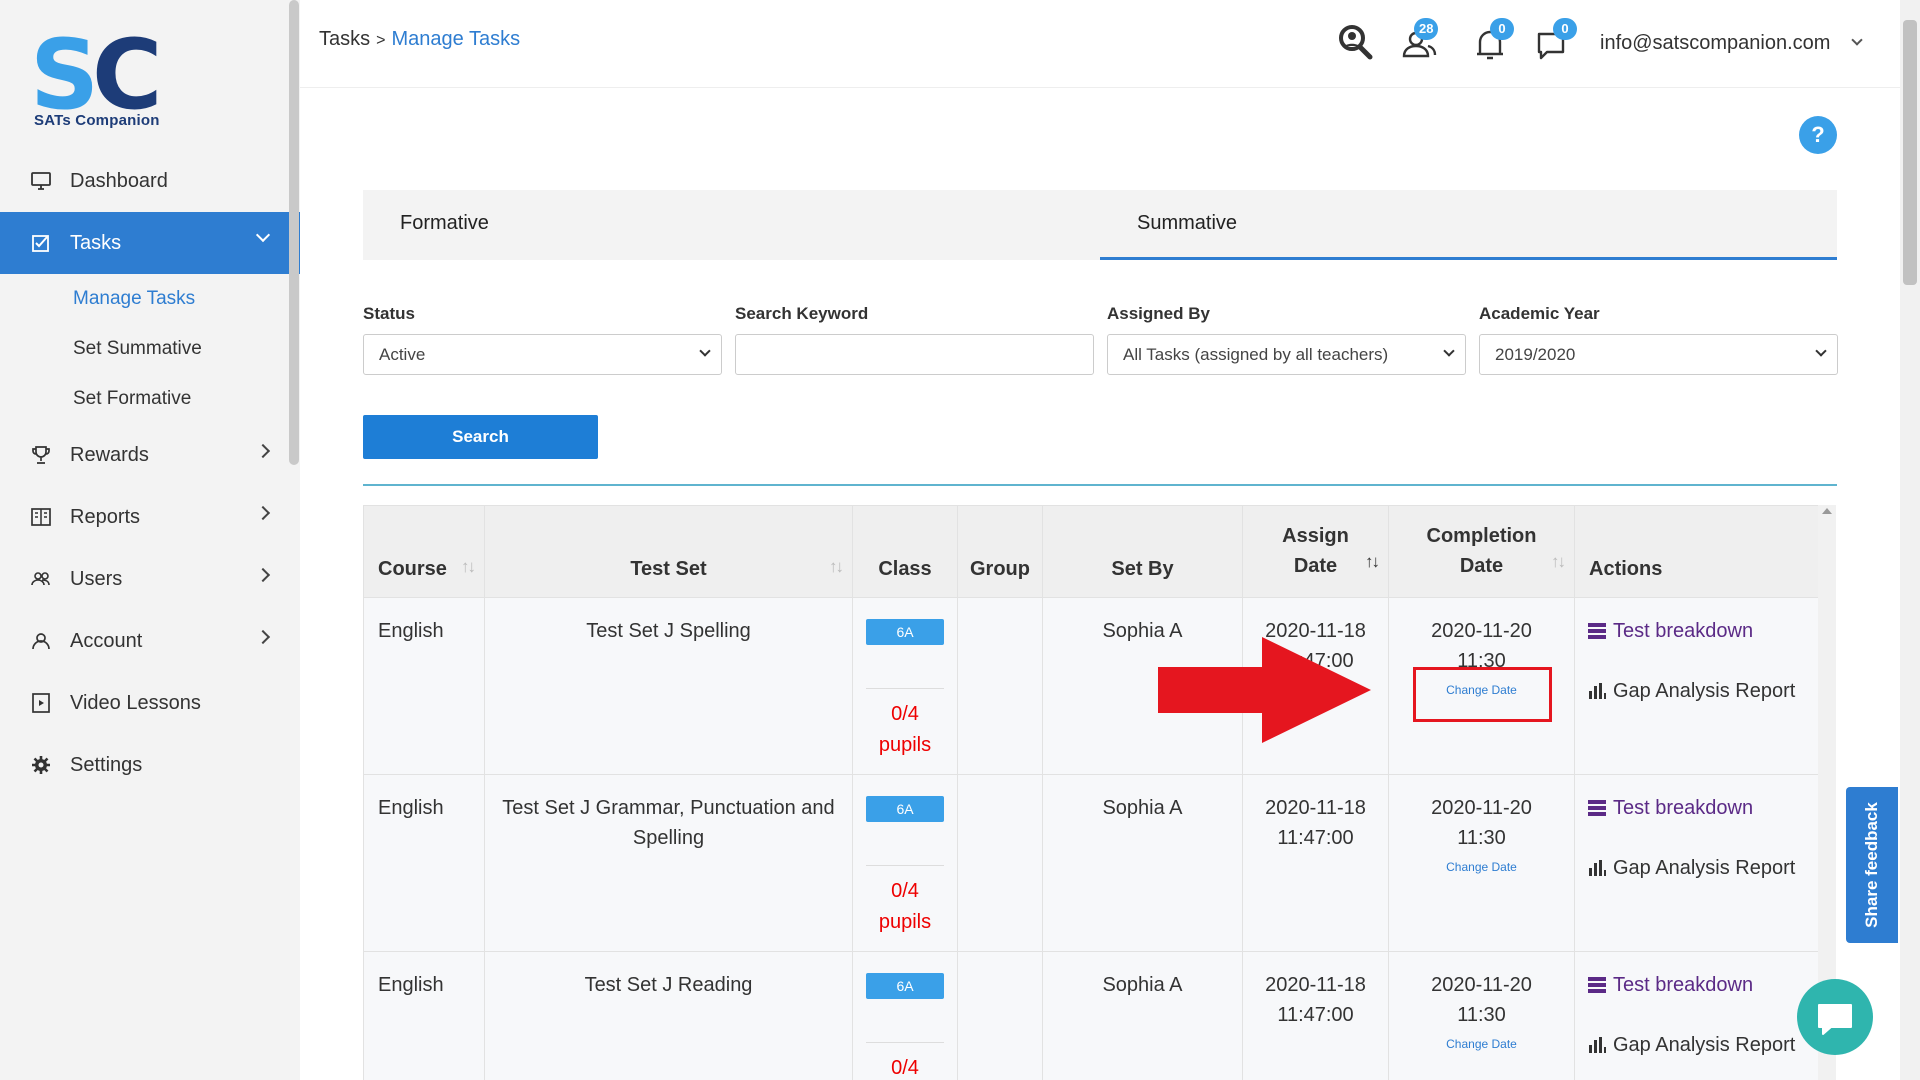 Image resolution: width=1920 pixels, height=1080 pixels. I want to click on bell-icon: 0, so click(1491, 42).